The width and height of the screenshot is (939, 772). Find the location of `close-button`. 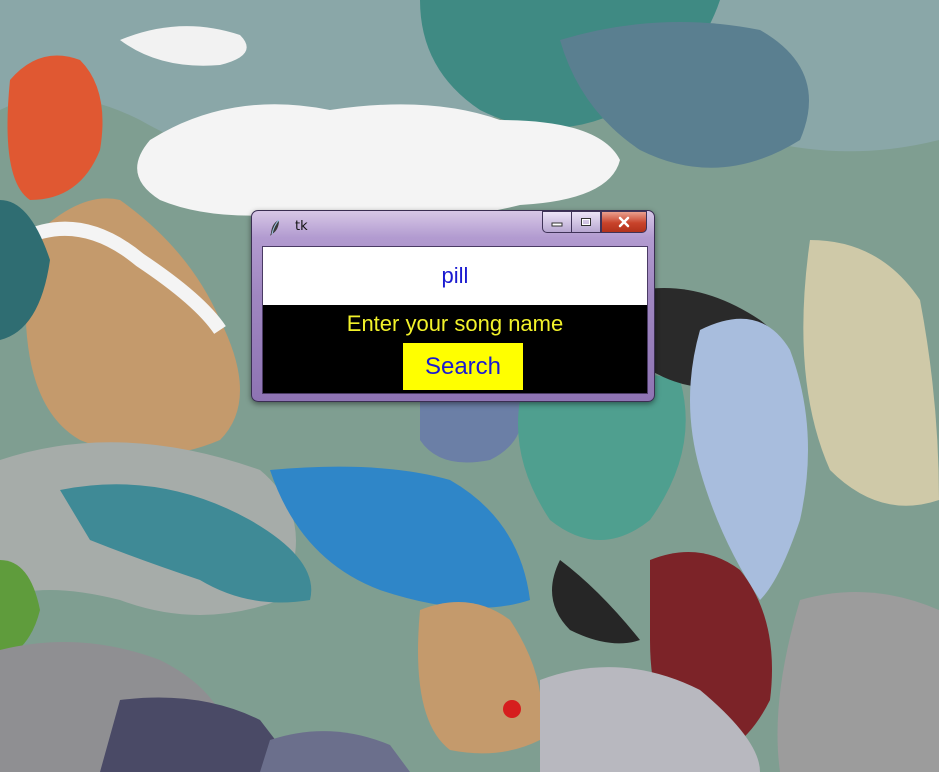

close-button is located at coordinates (624, 222).